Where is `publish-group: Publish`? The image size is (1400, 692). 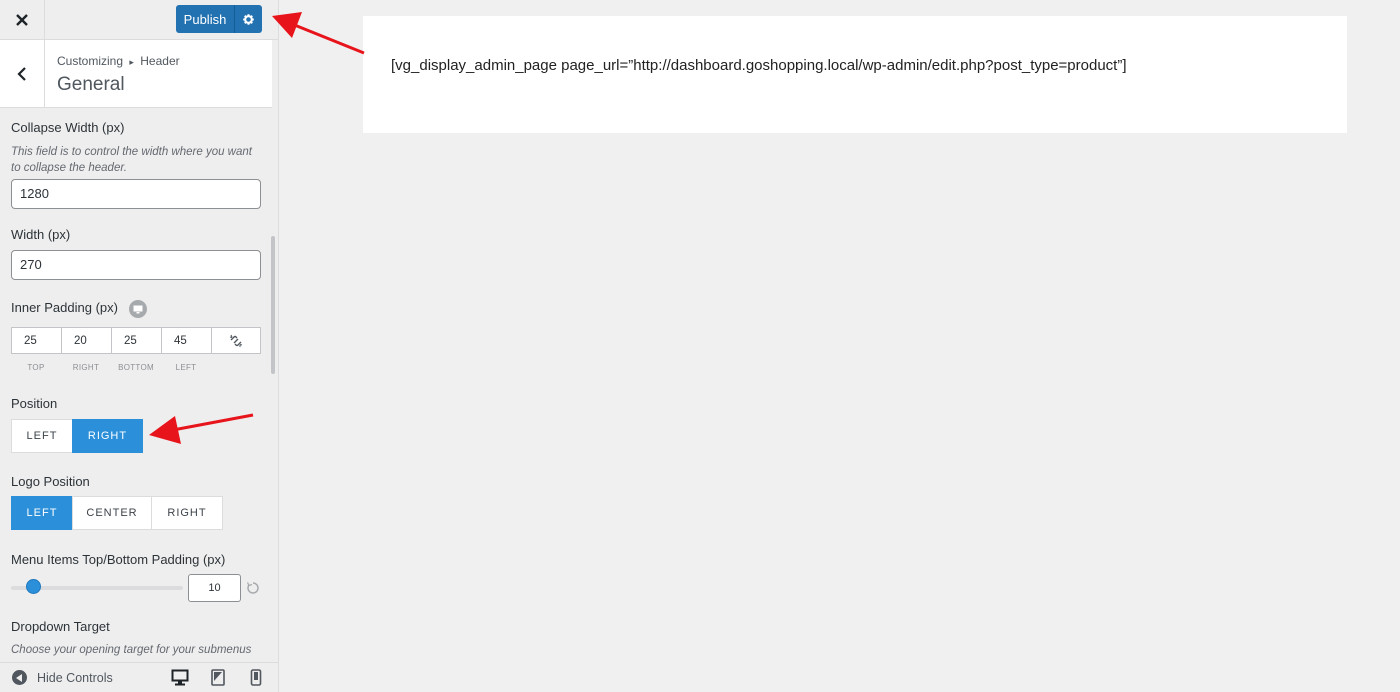 publish-group: Publish is located at coordinates (219, 19).